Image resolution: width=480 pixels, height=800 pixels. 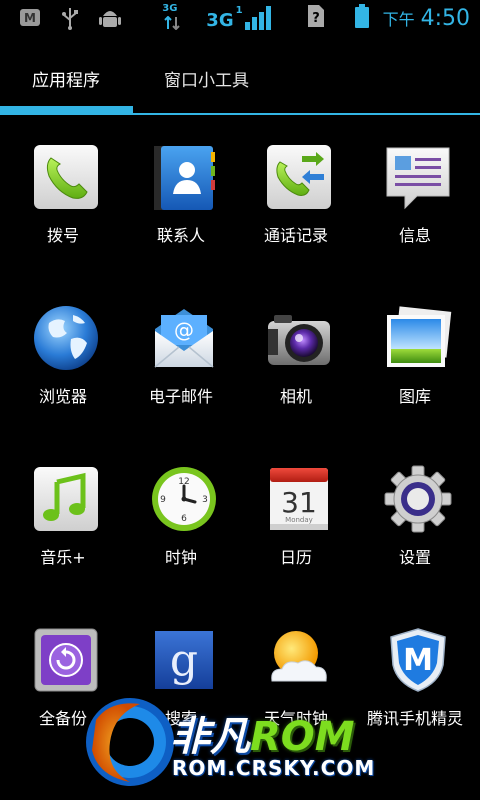 What do you see at coordinates (70, 18) in the screenshot?
I see `usb-icon` at bounding box center [70, 18].